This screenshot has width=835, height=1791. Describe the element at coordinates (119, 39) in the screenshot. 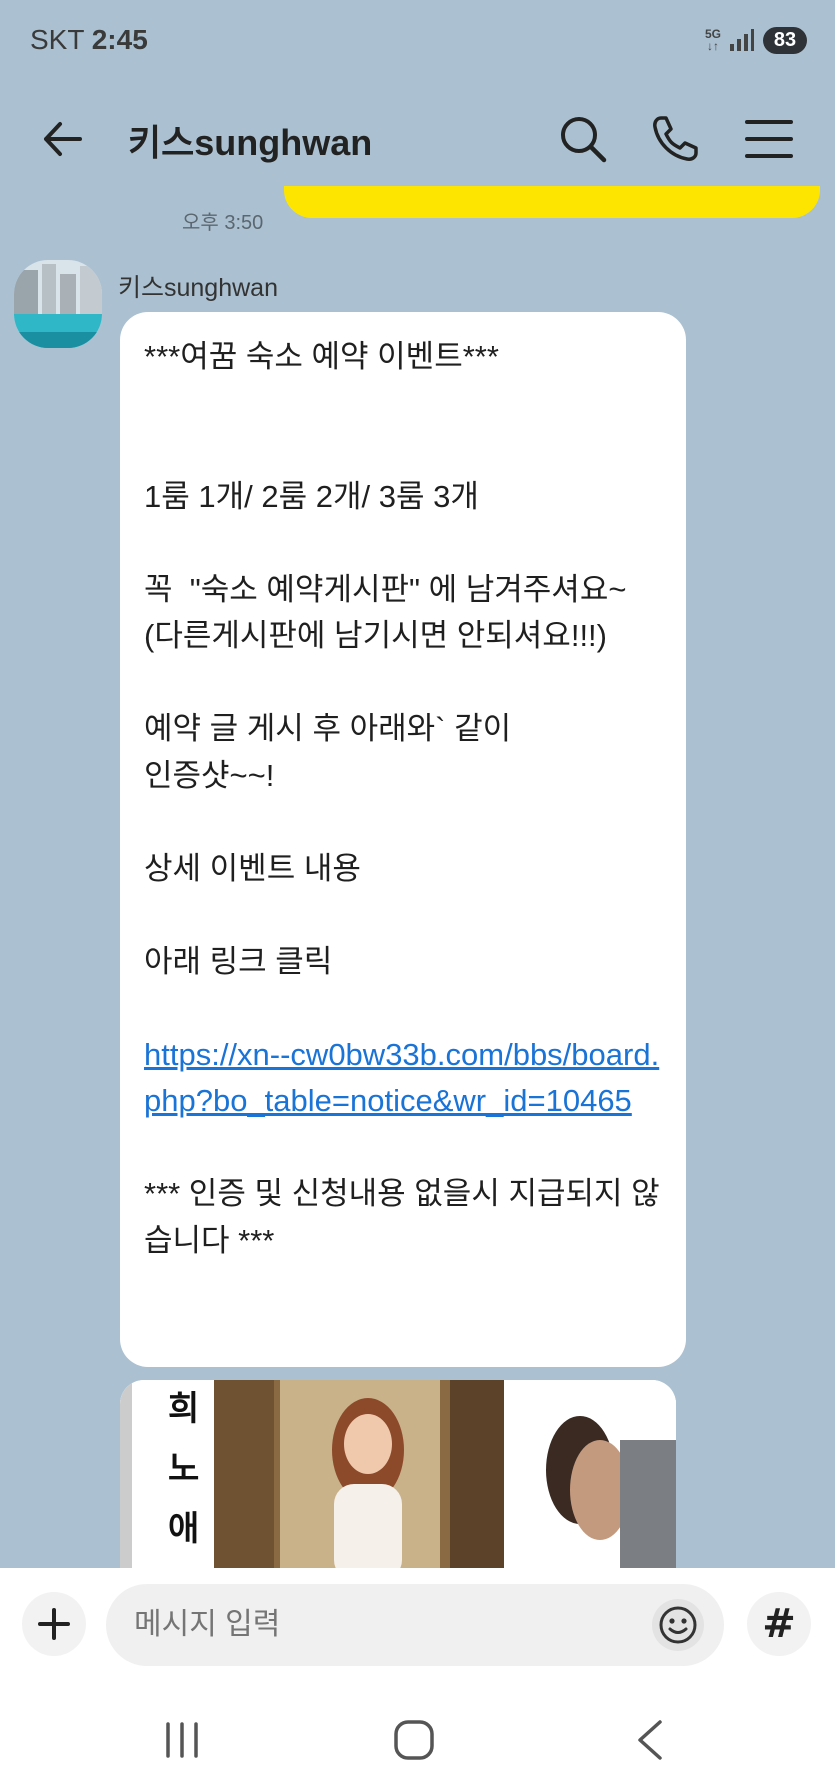

I see `clock: 2:45` at that location.